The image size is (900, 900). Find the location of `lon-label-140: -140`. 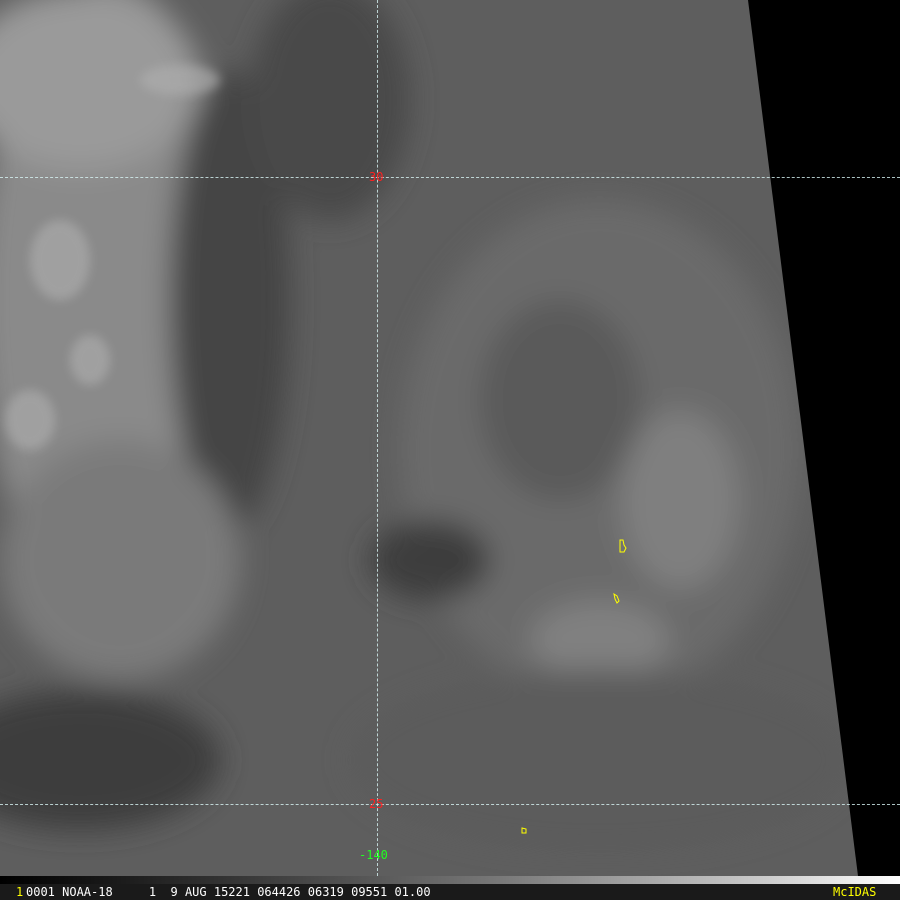

lon-label-140: -140 is located at coordinates (373, 855).